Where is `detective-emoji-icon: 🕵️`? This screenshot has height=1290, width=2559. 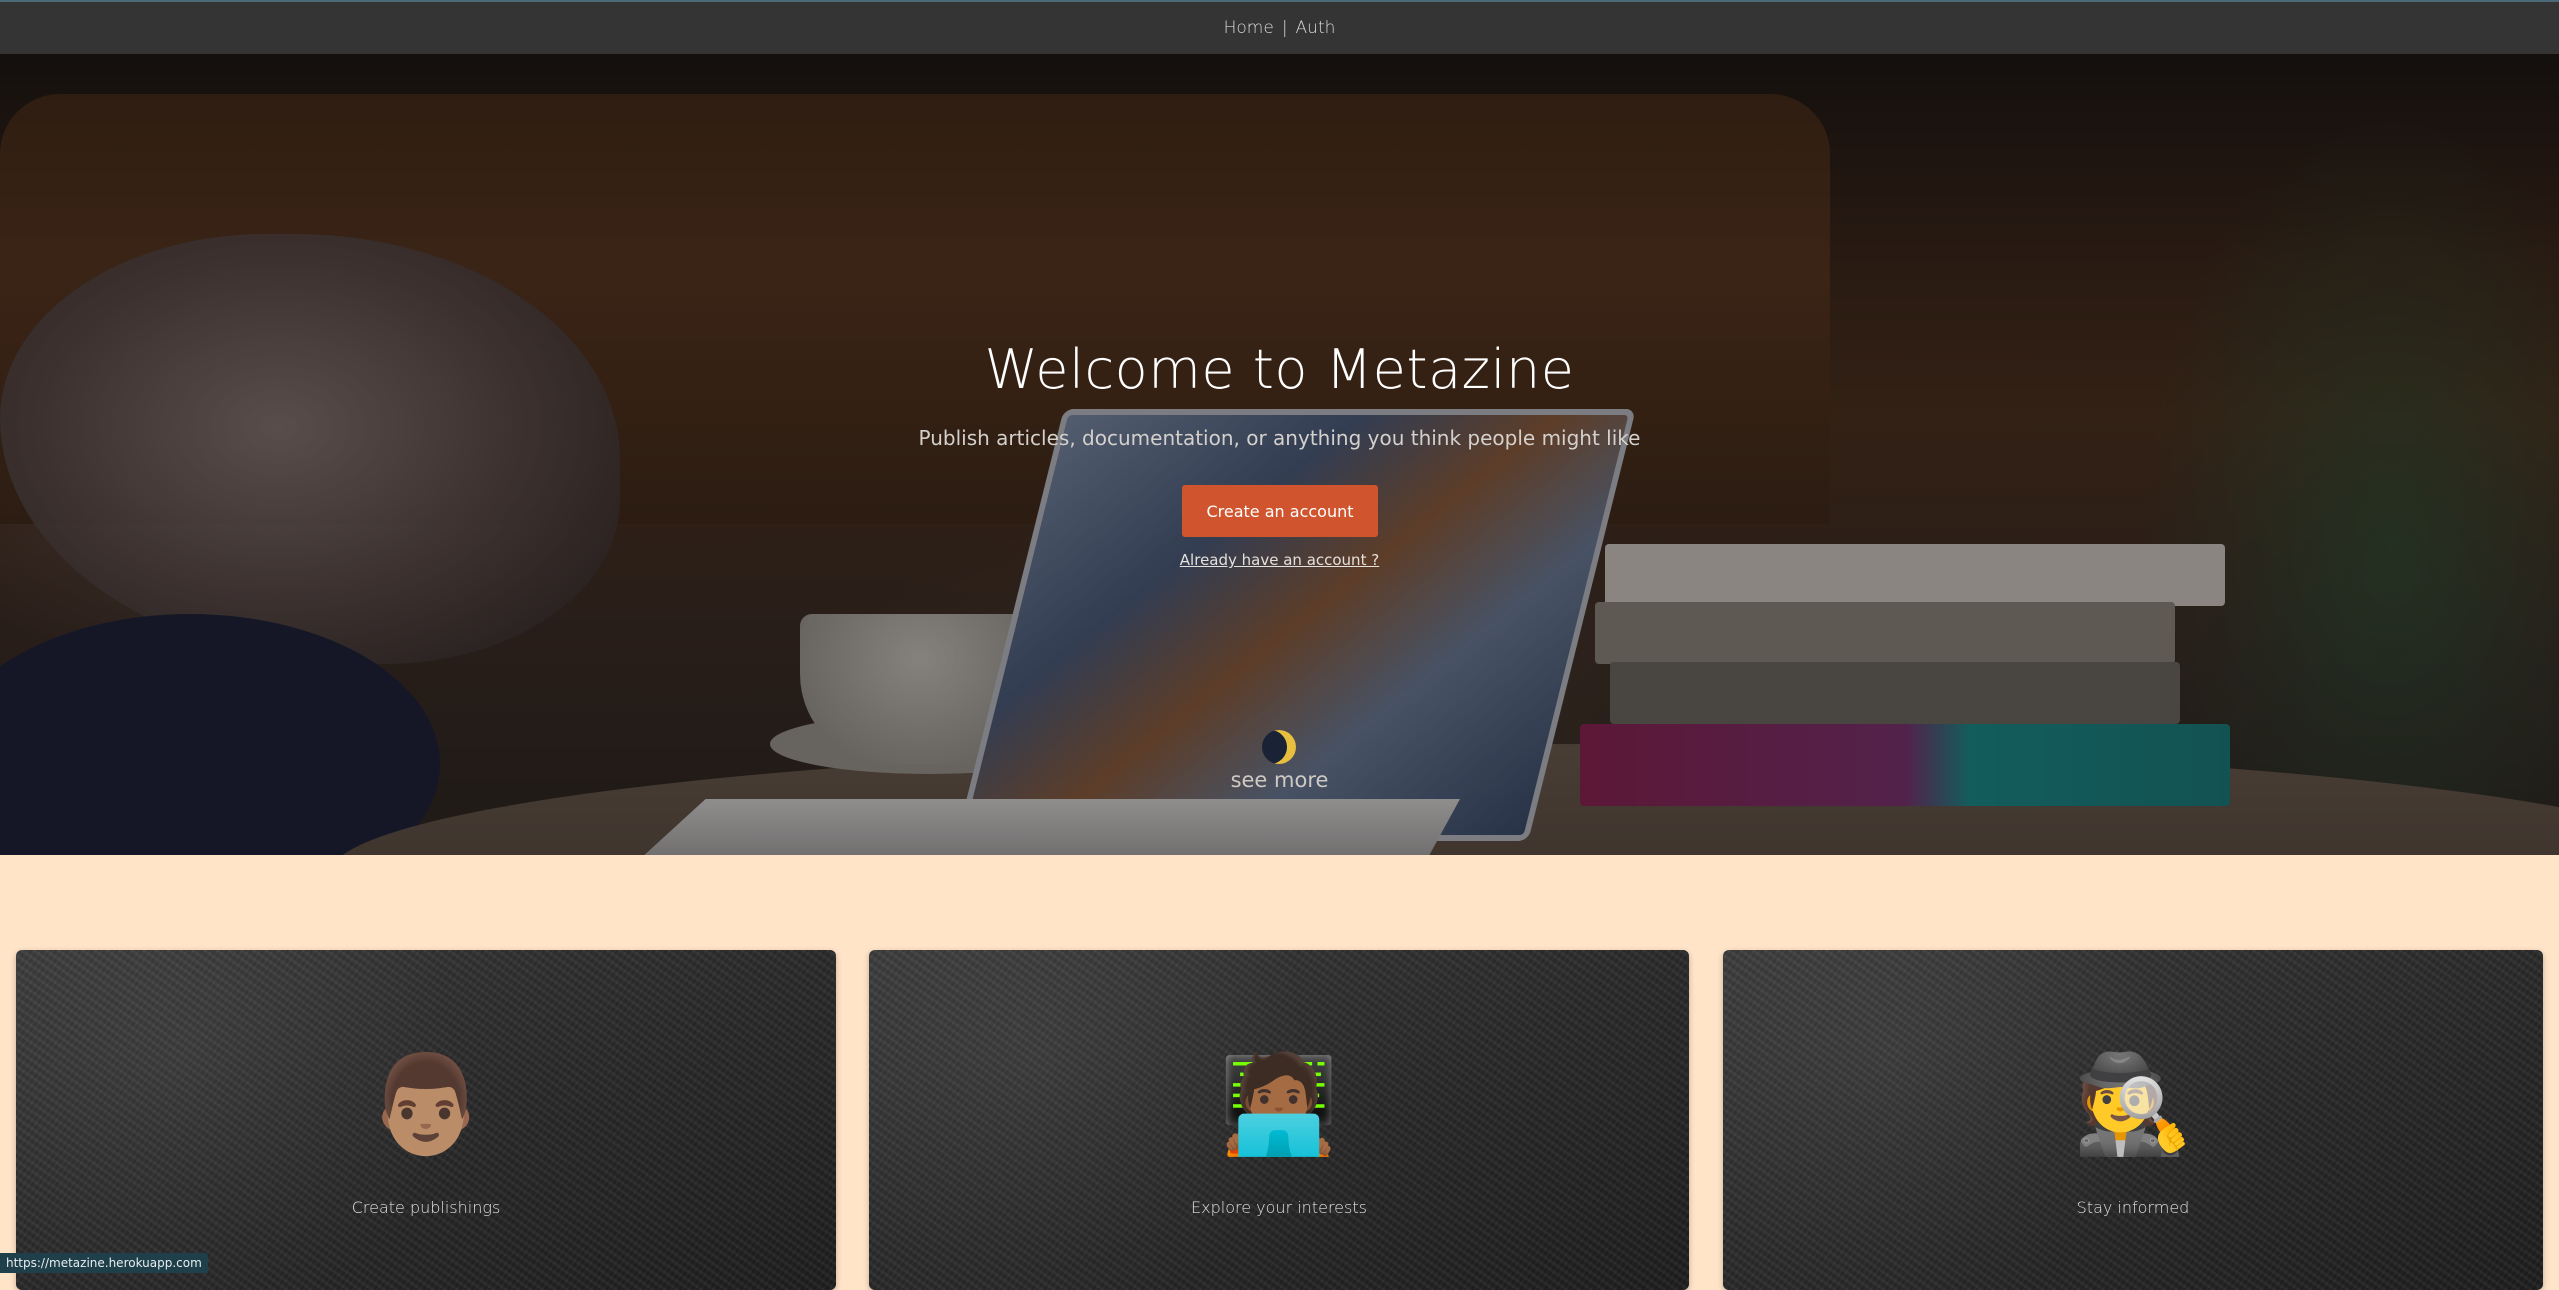
detective-emoji-icon: 🕵️ is located at coordinates (2133, 1104).